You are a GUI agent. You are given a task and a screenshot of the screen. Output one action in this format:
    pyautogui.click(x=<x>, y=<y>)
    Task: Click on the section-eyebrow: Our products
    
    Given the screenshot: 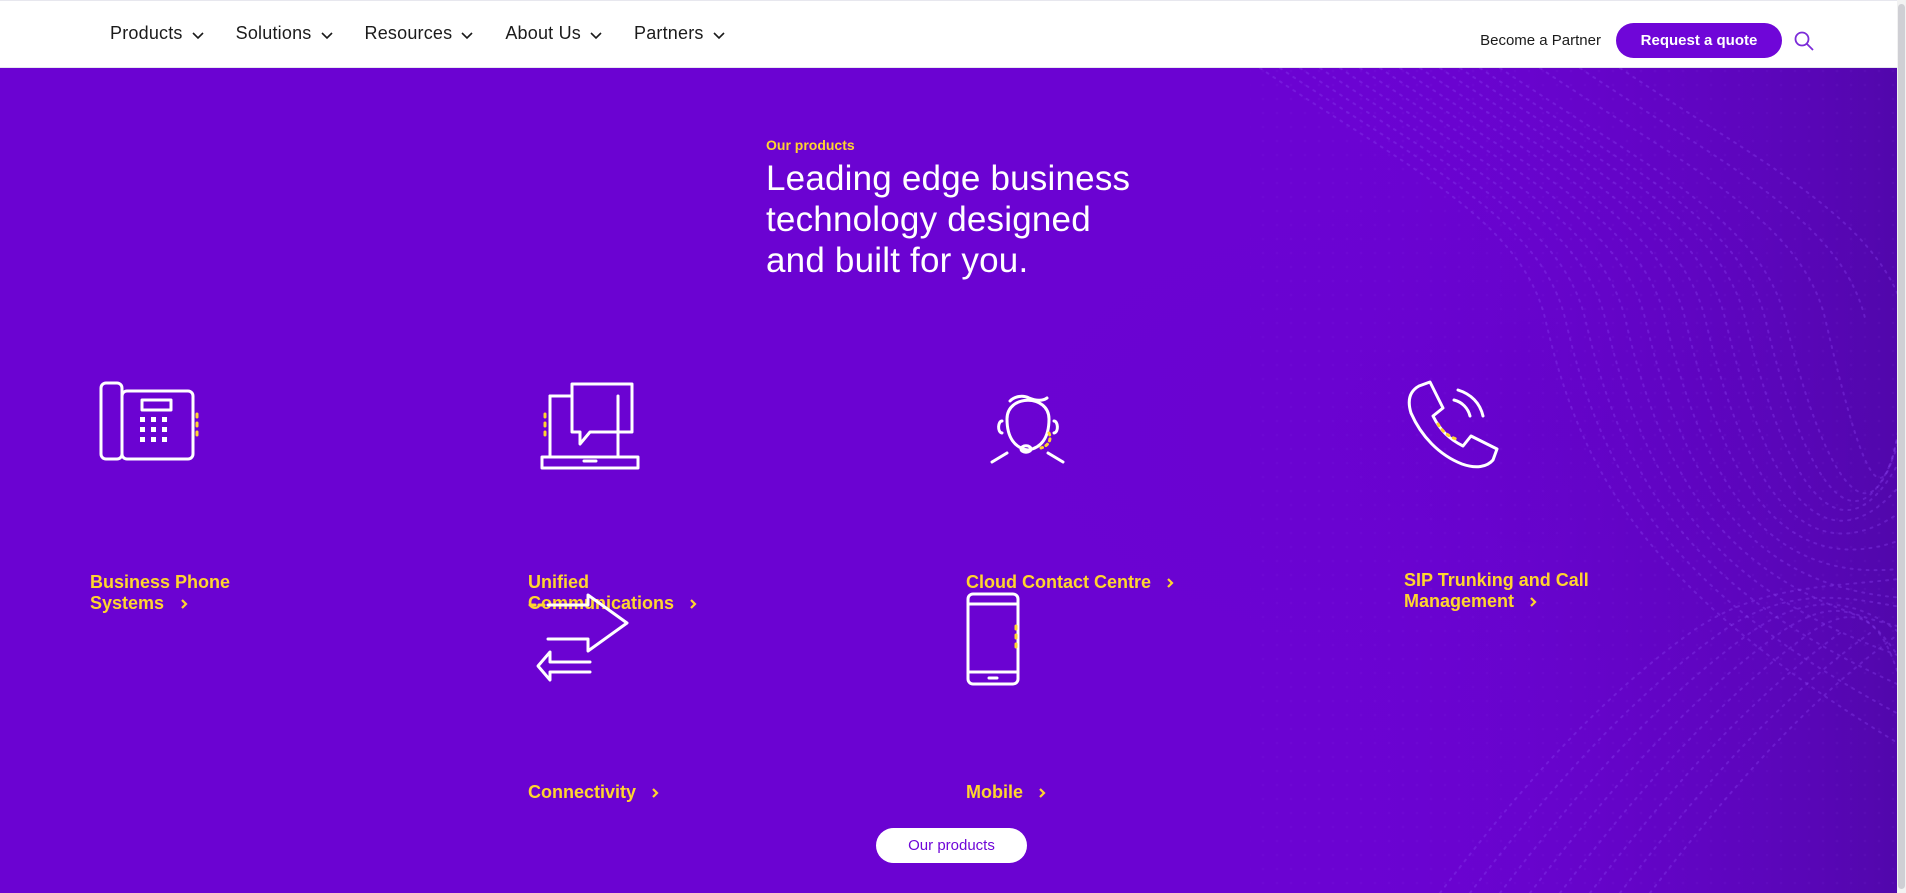 What is the action you would take?
    pyautogui.click(x=810, y=145)
    